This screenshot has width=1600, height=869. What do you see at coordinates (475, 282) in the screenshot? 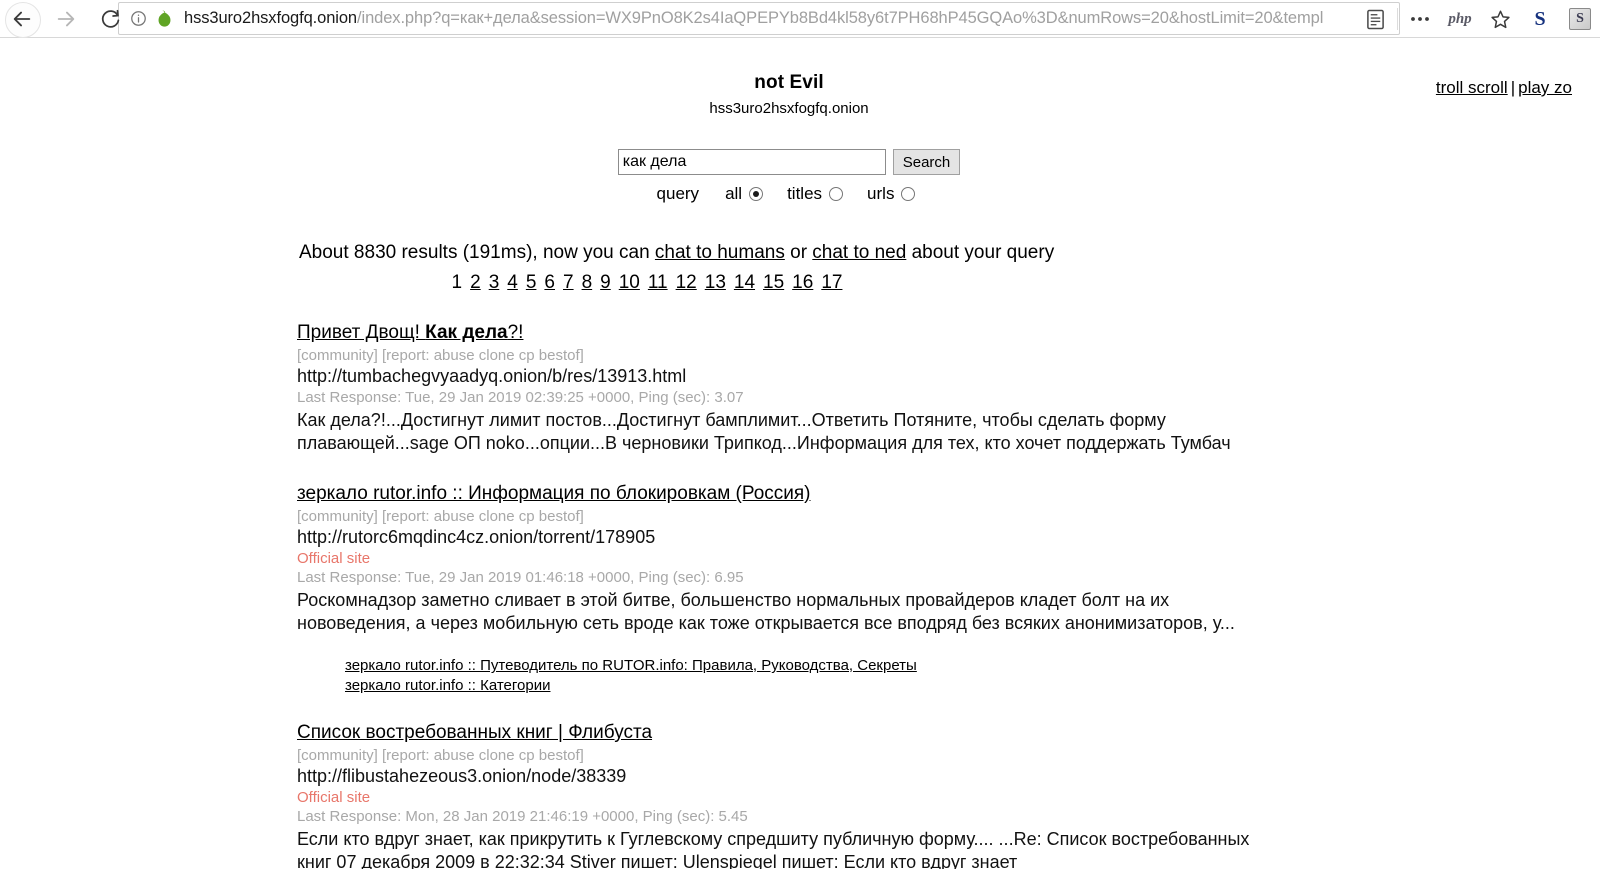
I see `pagination-page-2: 2` at bounding box center [475, 282].